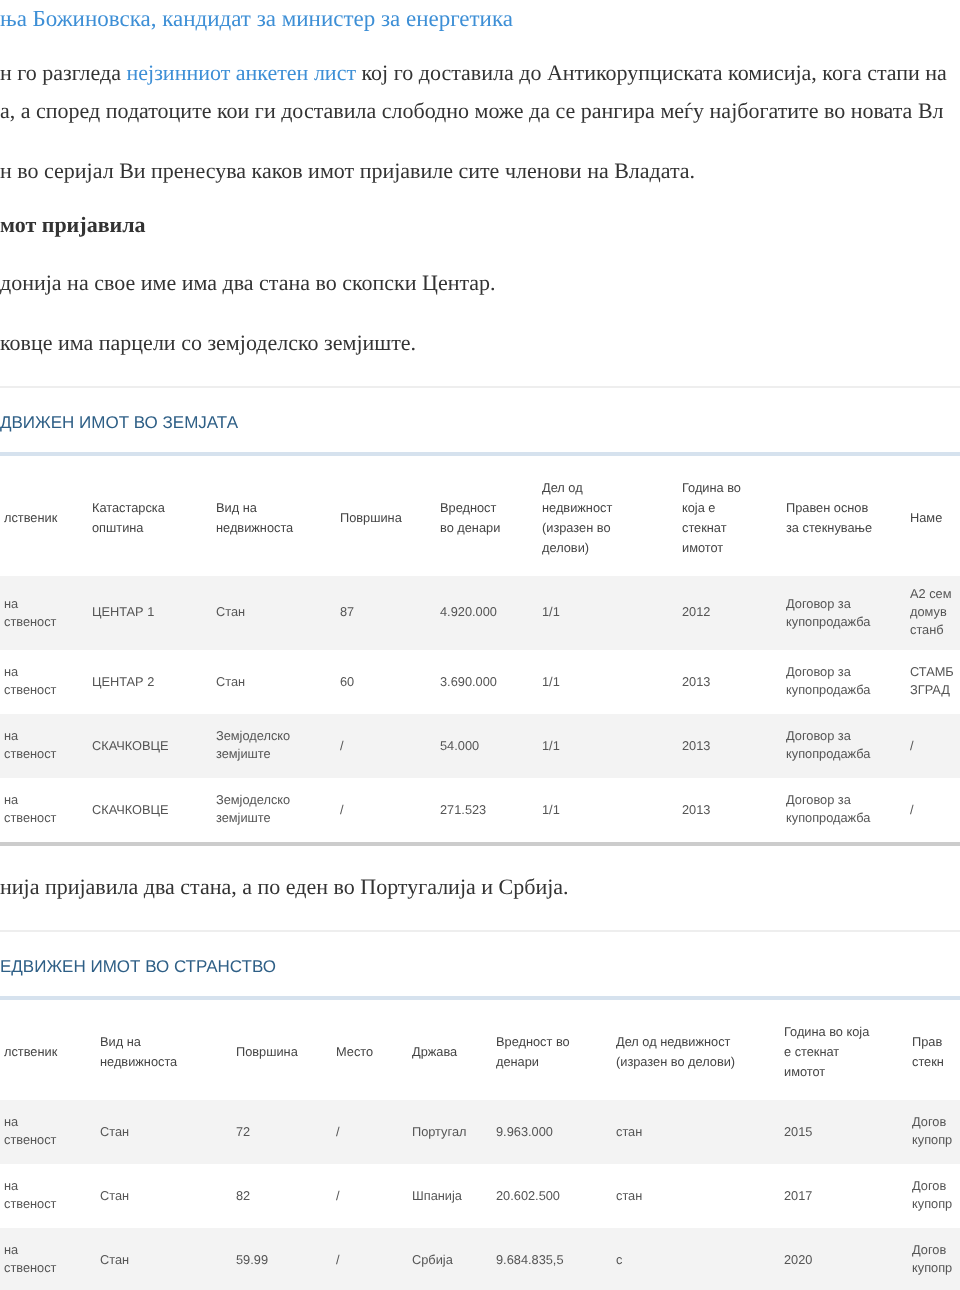 This screenshot has height=1290, width=960. What do you see at coordinates (480, 422) in the screenshot?
I see `table-title: ДВИЖЕН ИМОТ ВО ЗЕМЈАТА` at bounding box center [480, 422].